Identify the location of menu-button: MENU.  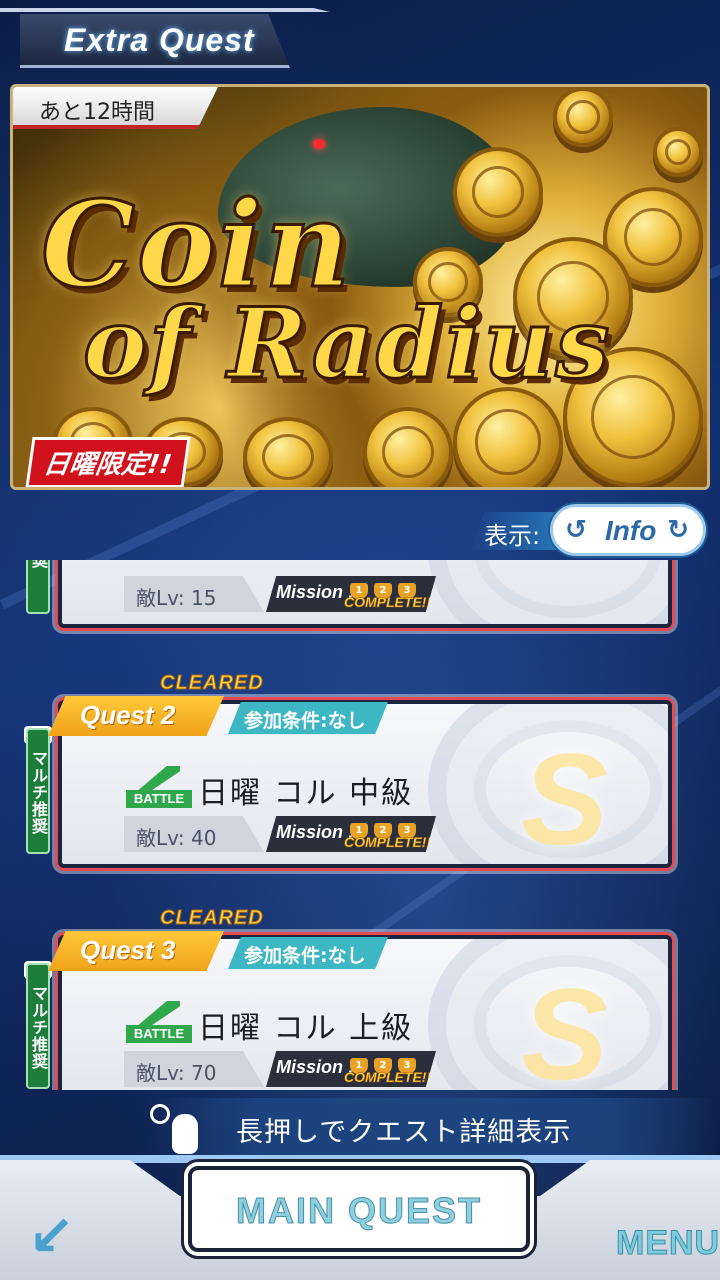
(664, 1243).